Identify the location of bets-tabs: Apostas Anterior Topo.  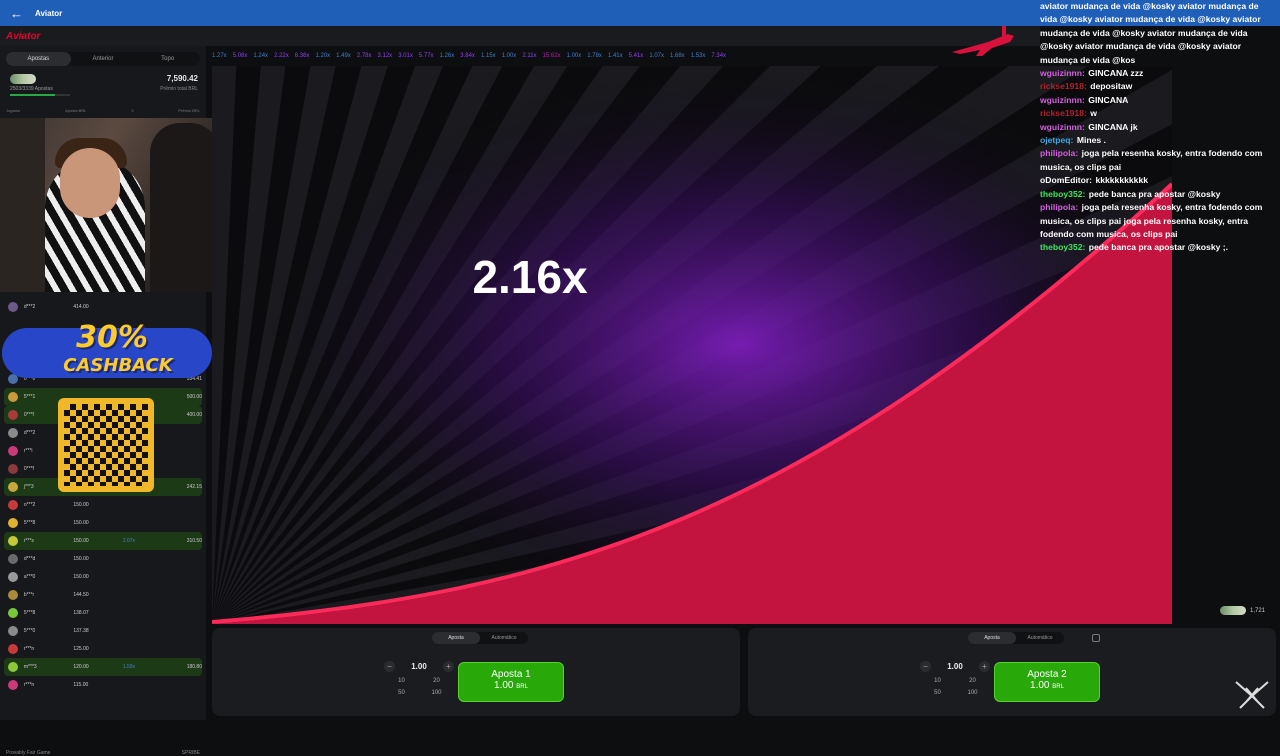
(103, 59).